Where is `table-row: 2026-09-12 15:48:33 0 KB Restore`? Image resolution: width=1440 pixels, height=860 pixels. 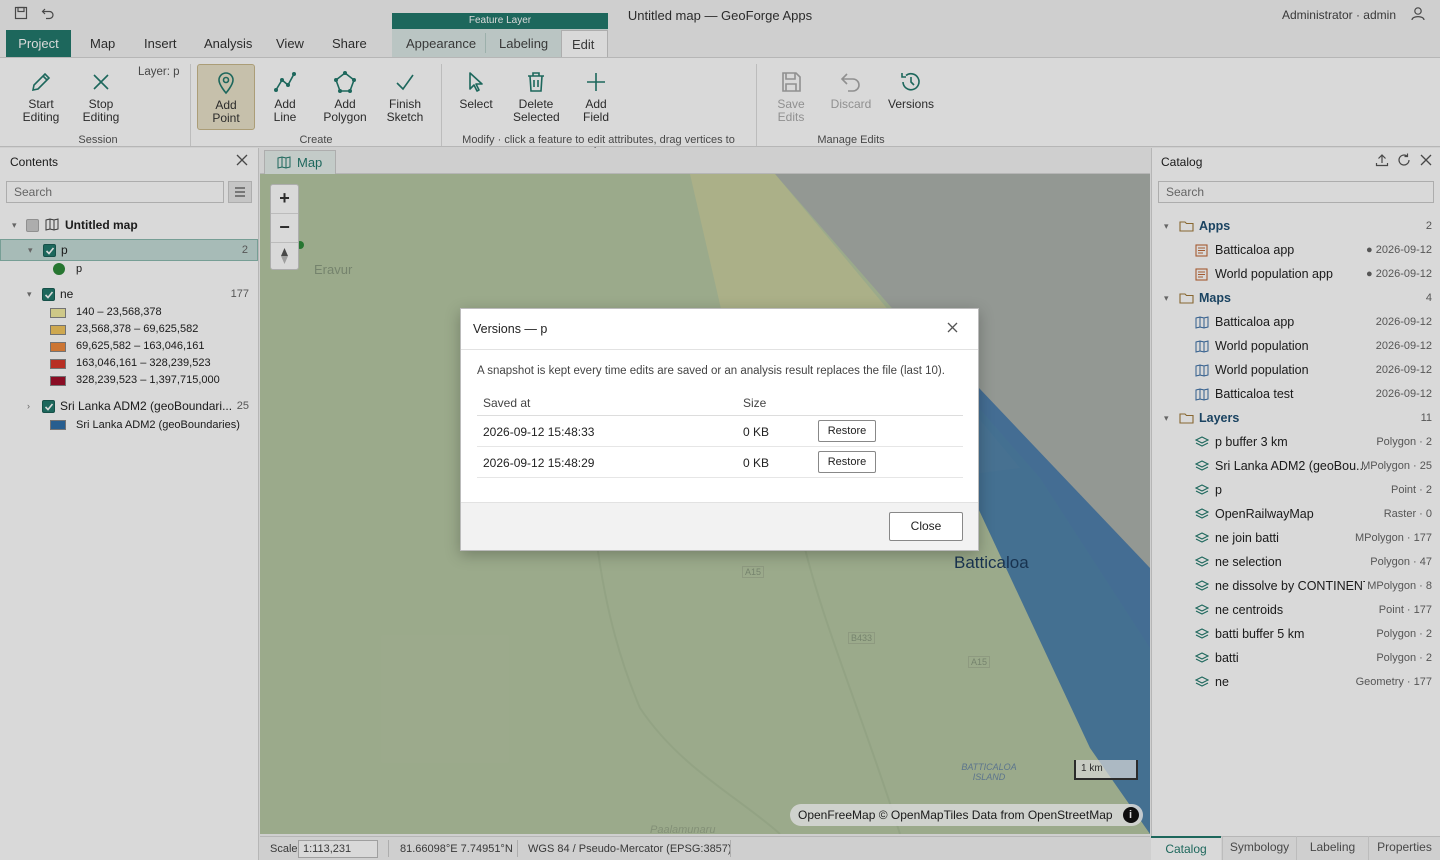
table-row: 2026-09-12 15:48:33 0 KB Restore is located at coordinates (720, 431).